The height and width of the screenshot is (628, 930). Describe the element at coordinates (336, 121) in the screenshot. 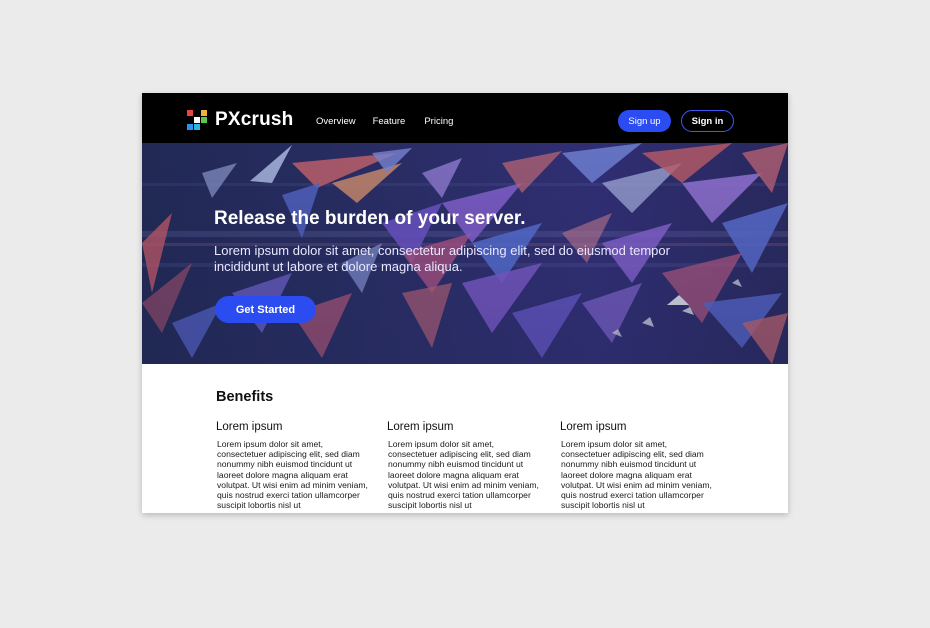

I see `nav-link-overview: Overview` at that location.